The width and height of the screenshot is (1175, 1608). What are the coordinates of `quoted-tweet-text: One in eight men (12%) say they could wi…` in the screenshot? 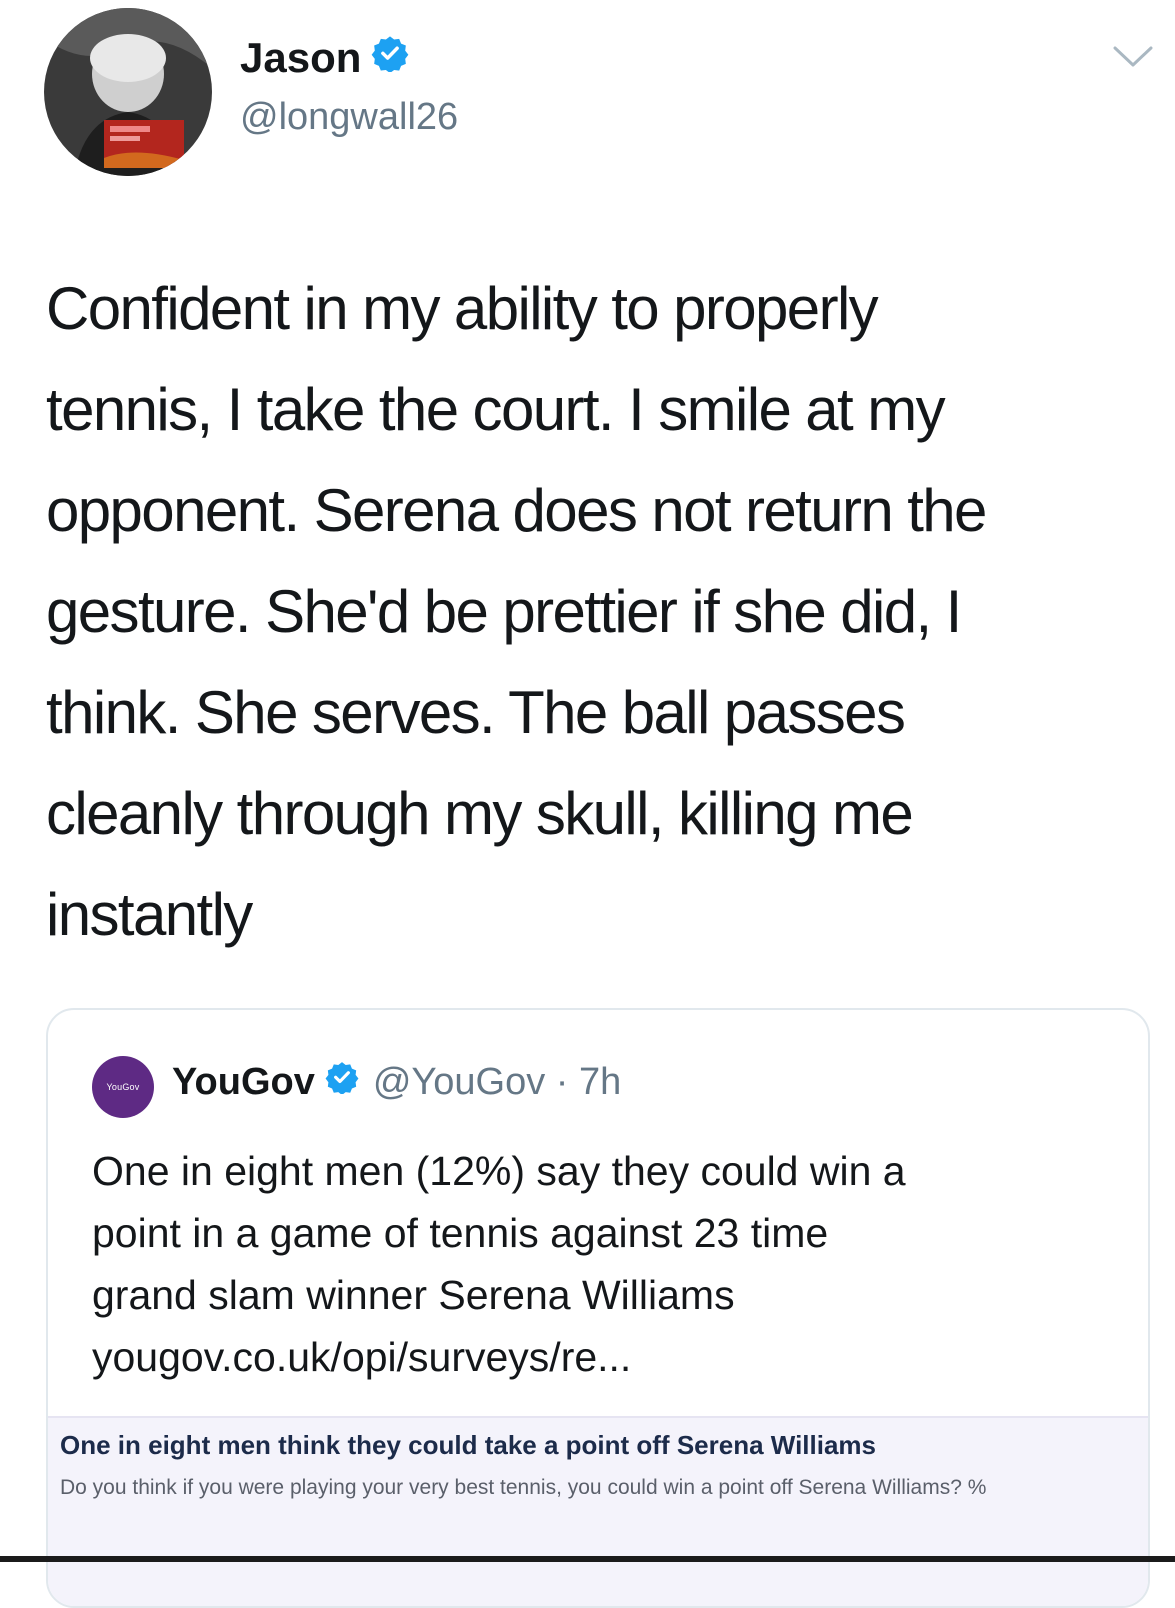 It's located at (602, 1264).